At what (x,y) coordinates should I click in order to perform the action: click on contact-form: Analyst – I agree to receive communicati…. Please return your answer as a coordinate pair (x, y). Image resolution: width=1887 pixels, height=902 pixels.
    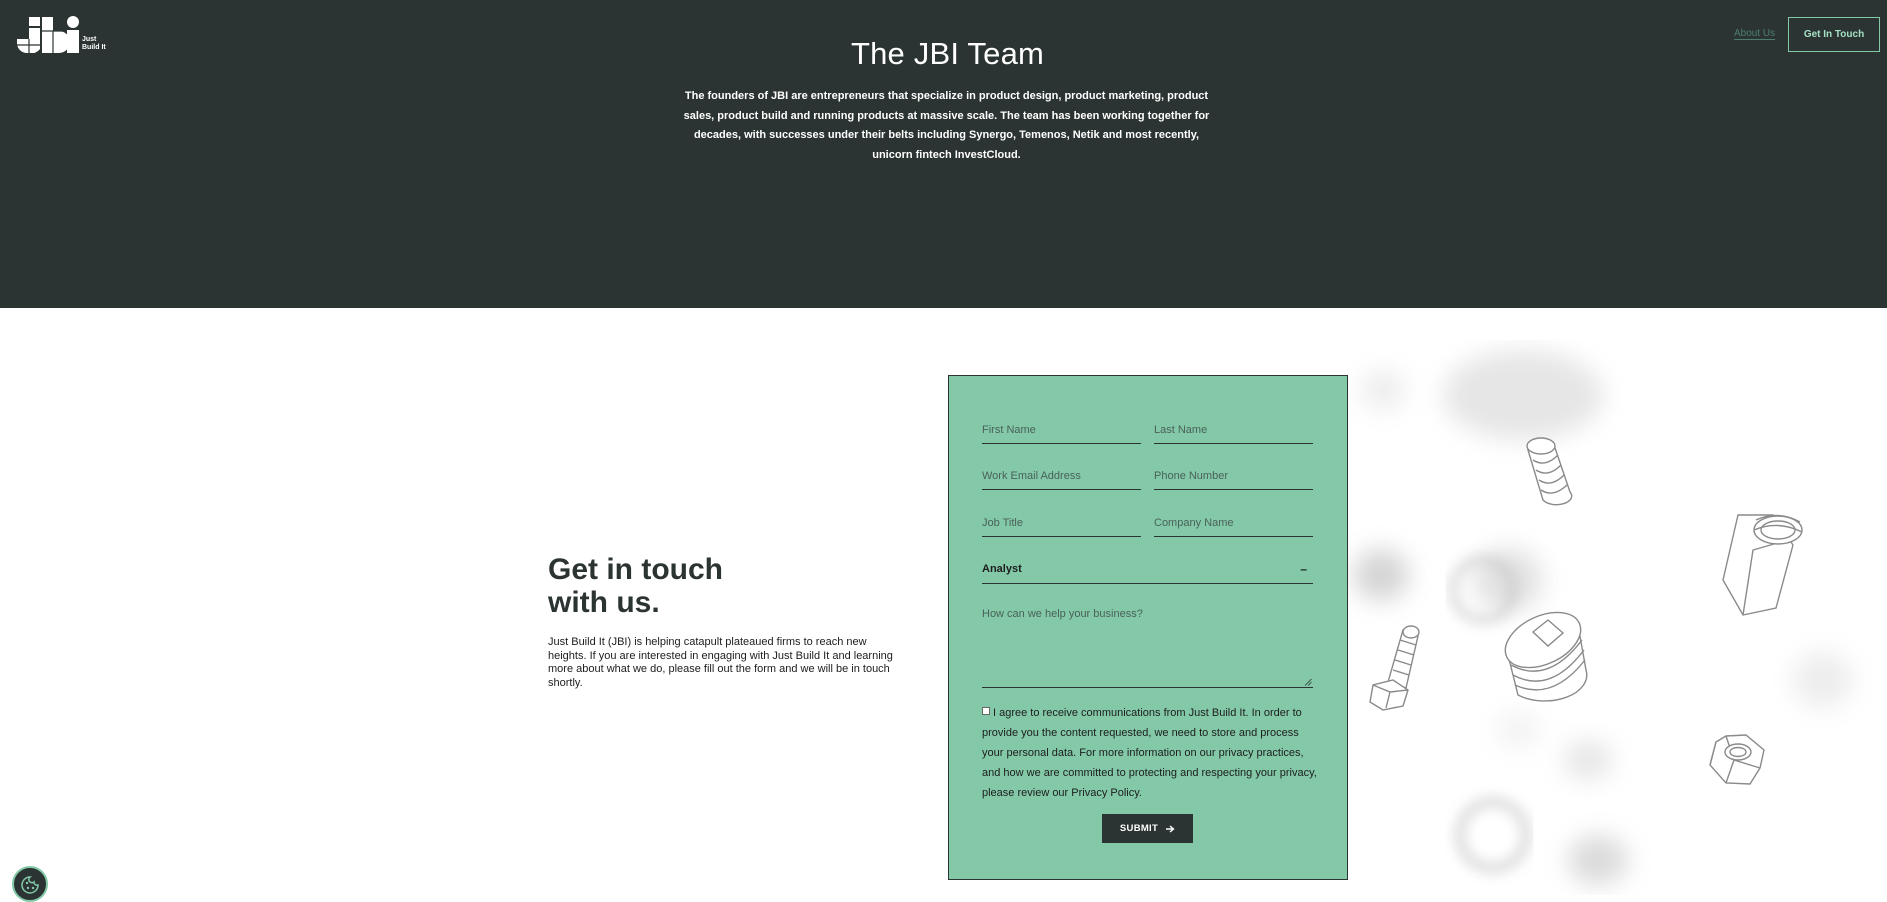
    Looking at the image, I should click on (1148, 627).